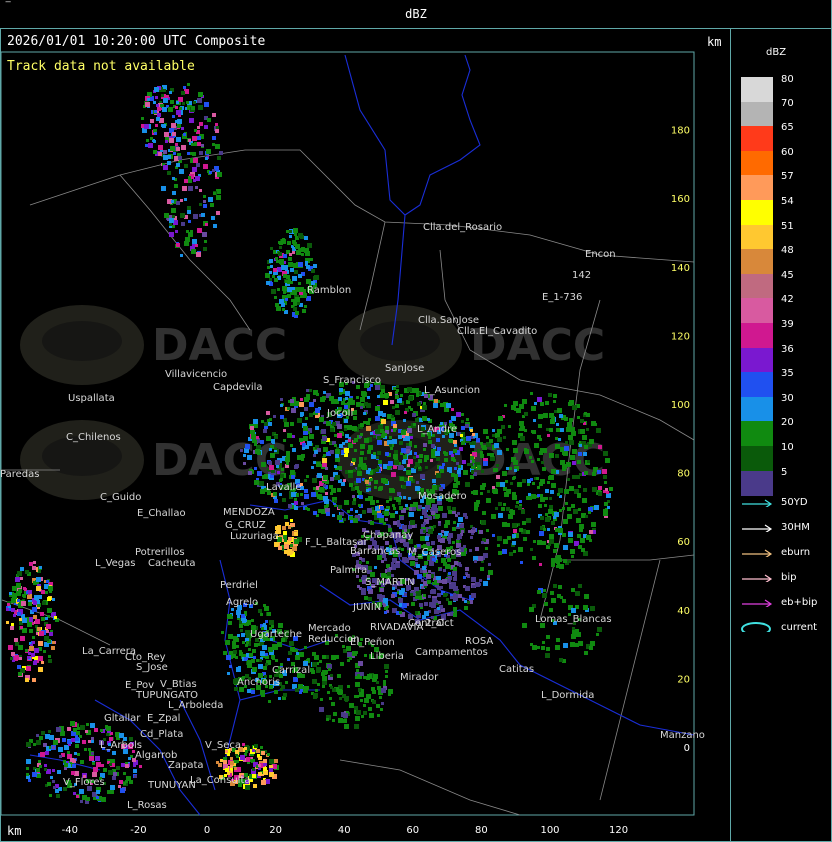 This screenshot has width=832, height=842. Describe the element at coordinates (254, 536) in the screenshot. I see `place-label: Luzuriaga` at that location.